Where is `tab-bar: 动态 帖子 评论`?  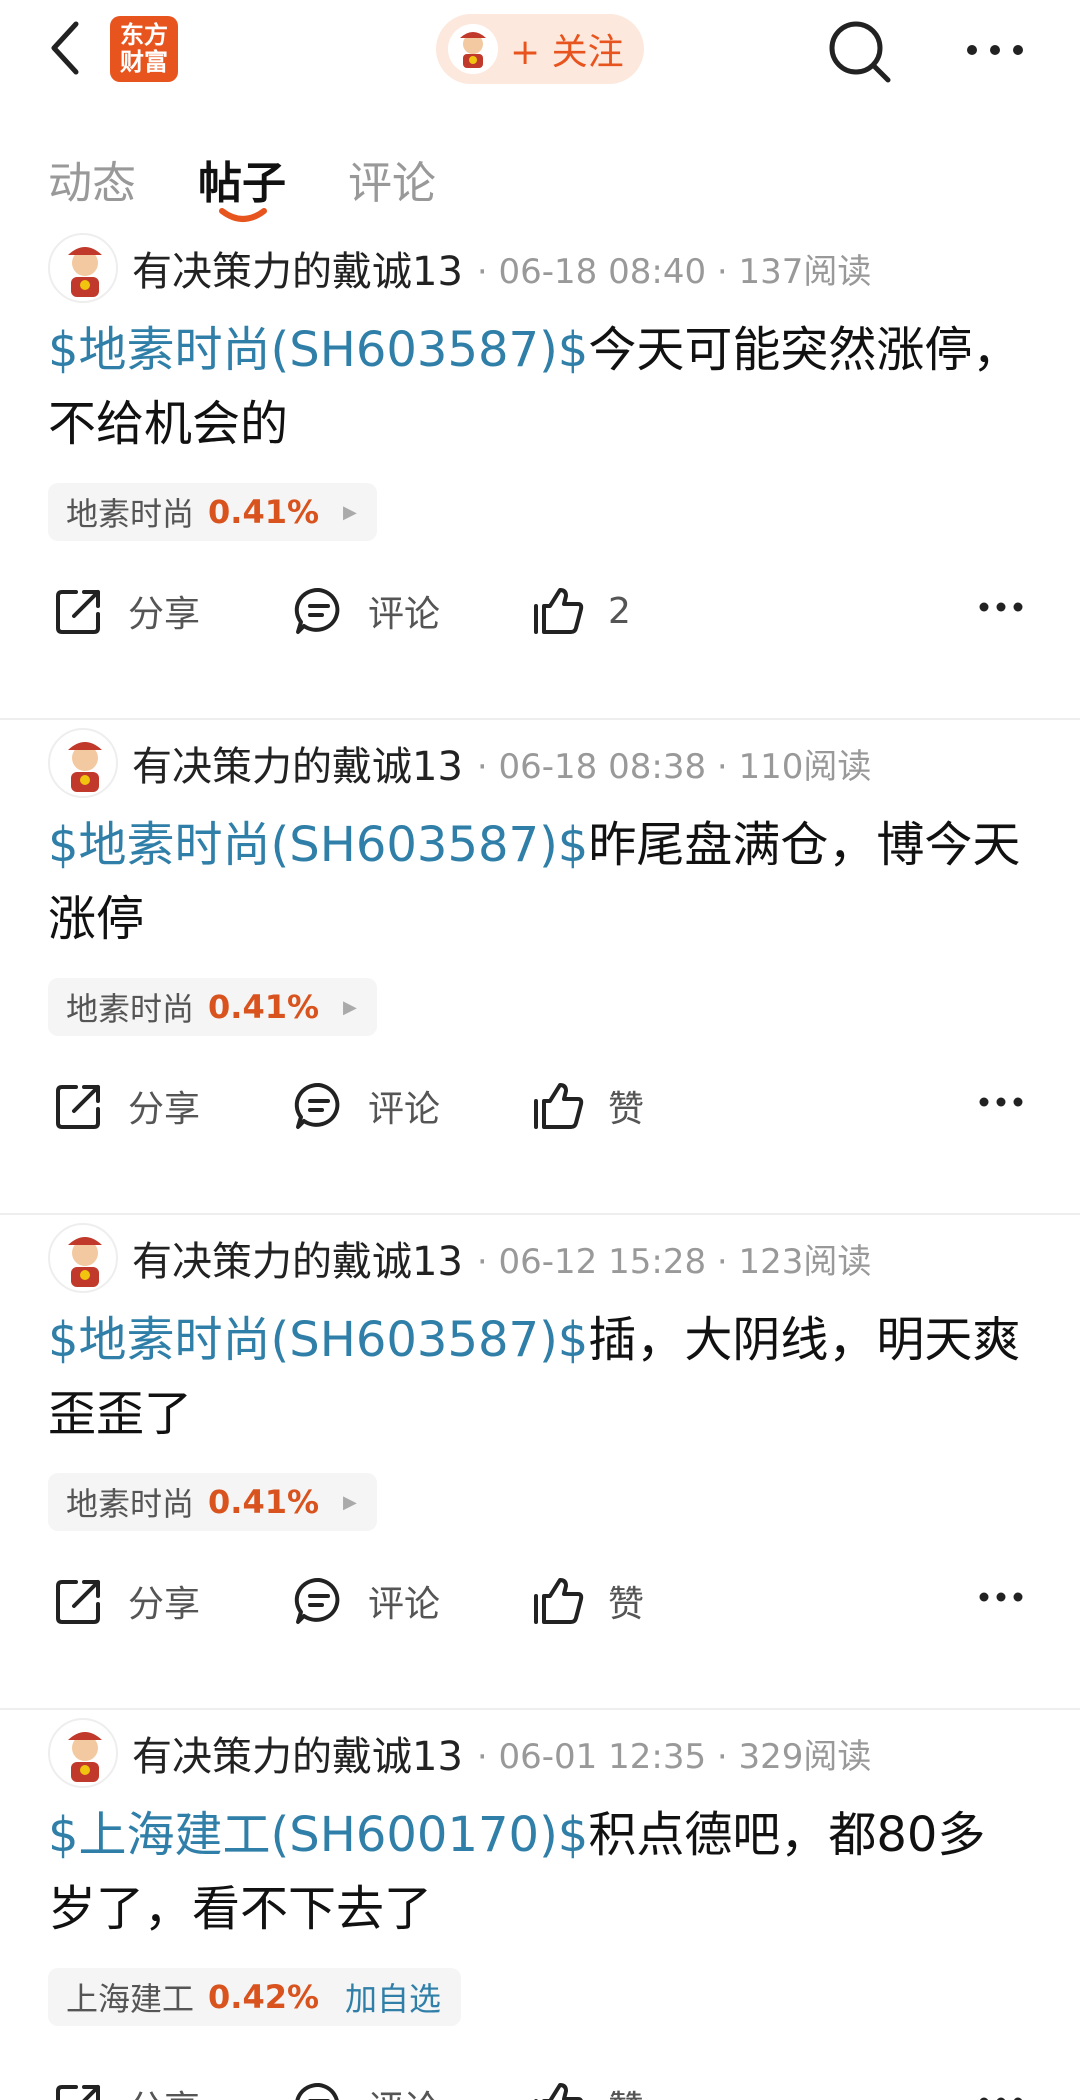
tab-bar: 动态 帖子 评论 is located at coordinates (540, 178).